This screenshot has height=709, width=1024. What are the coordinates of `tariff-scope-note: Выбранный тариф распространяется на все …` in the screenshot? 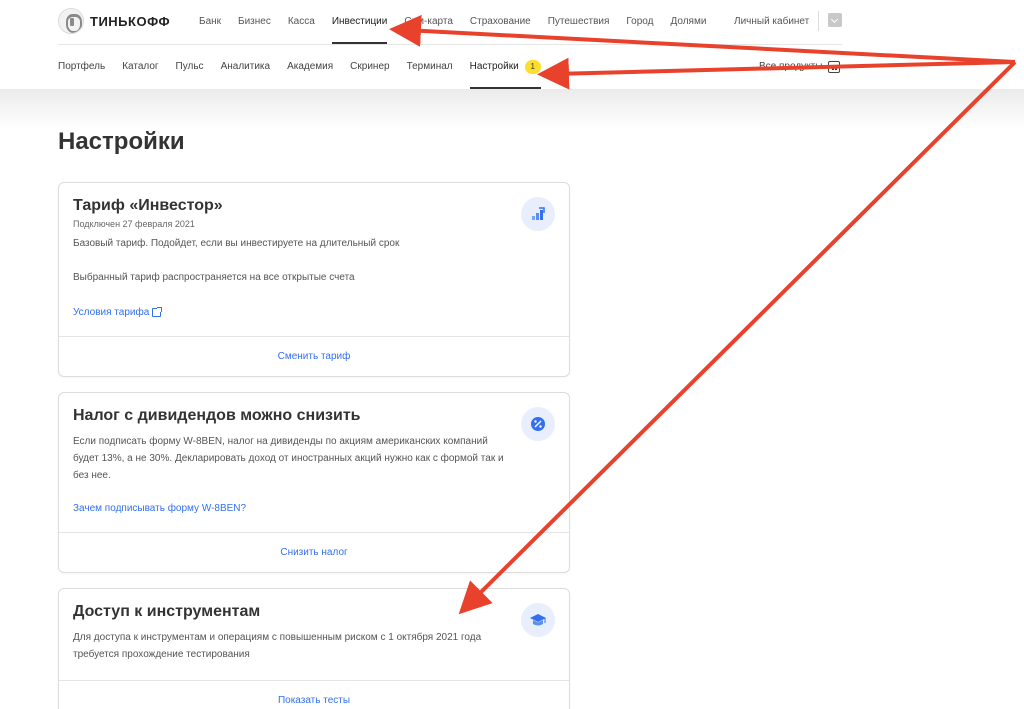 It's located at (214, 277).